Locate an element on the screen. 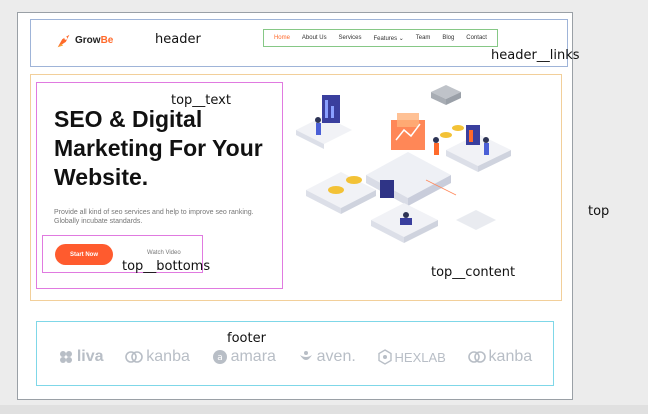  amara-icon: a is located at coordinates (219, 357).